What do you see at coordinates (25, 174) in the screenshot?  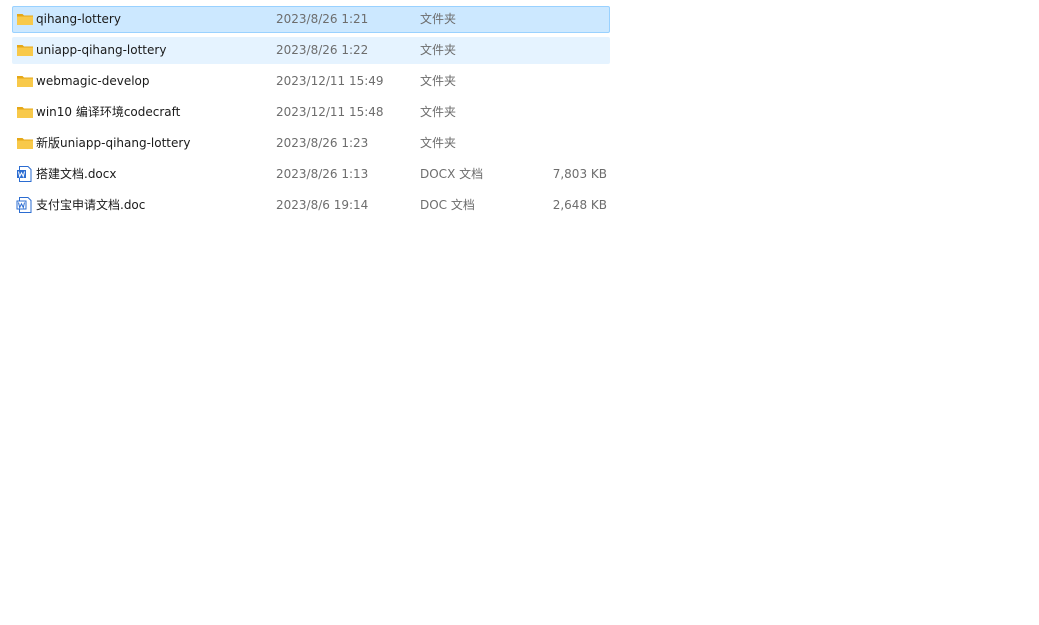 I see `word-docx-icon` at bounding box center [25, 174].